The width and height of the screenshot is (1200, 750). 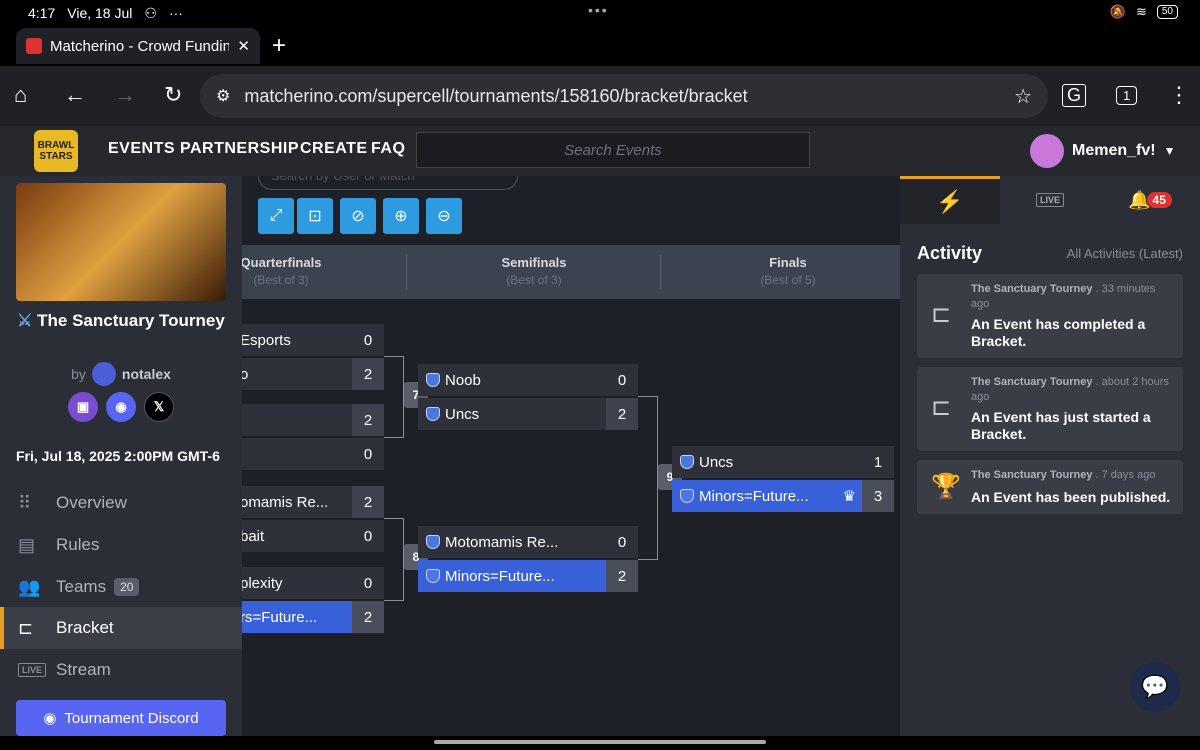 What do you see at coordinates (56, 151) in the screenshot?
I see `brawl-stars-logo: BRAWL STARS` at bounding box center [56, 151].